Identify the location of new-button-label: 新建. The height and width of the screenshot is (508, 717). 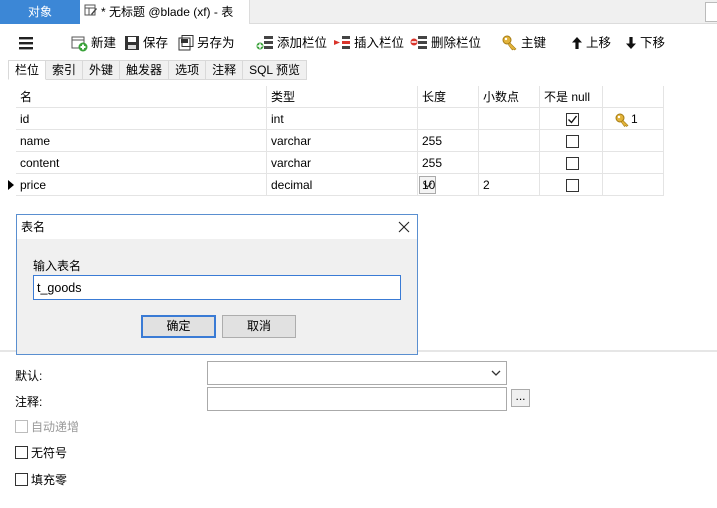
(104, 43).